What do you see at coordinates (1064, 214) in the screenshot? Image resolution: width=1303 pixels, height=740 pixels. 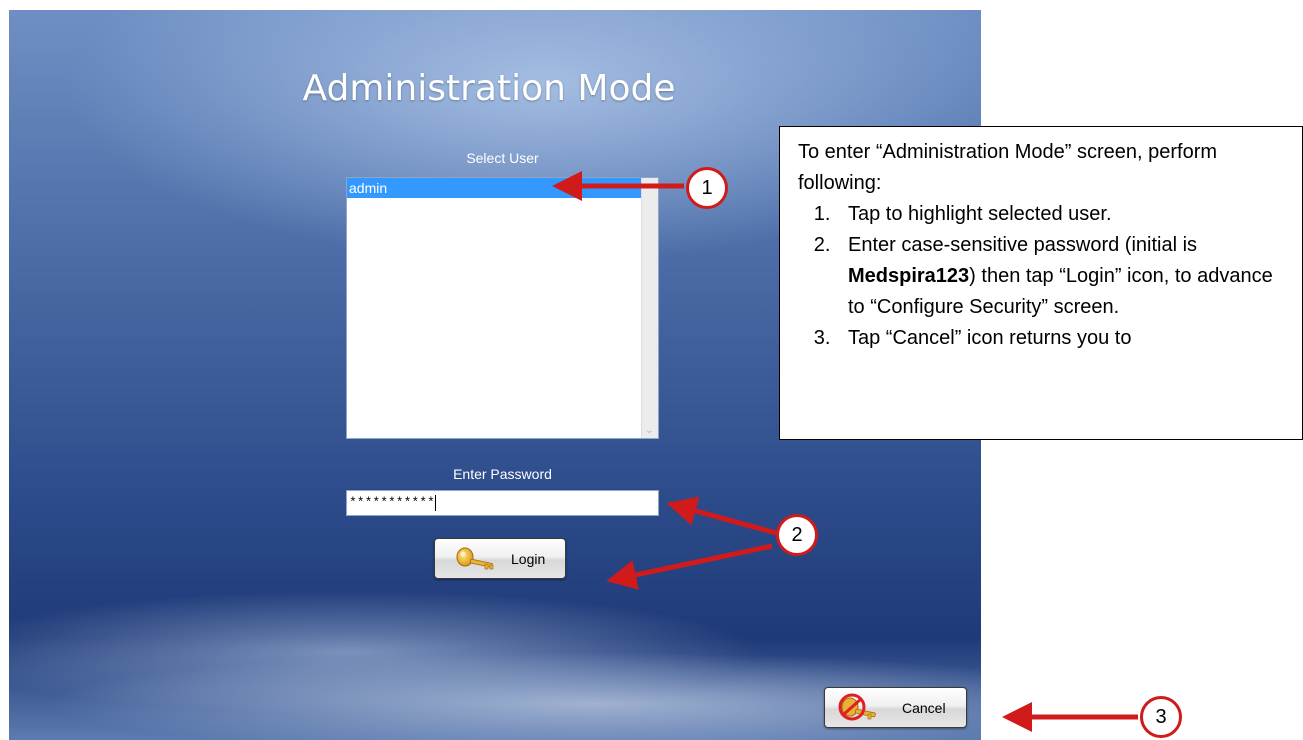 I see `instruction-step-1: Tap to highlight selected user.` at bounding box center [1064, 214].